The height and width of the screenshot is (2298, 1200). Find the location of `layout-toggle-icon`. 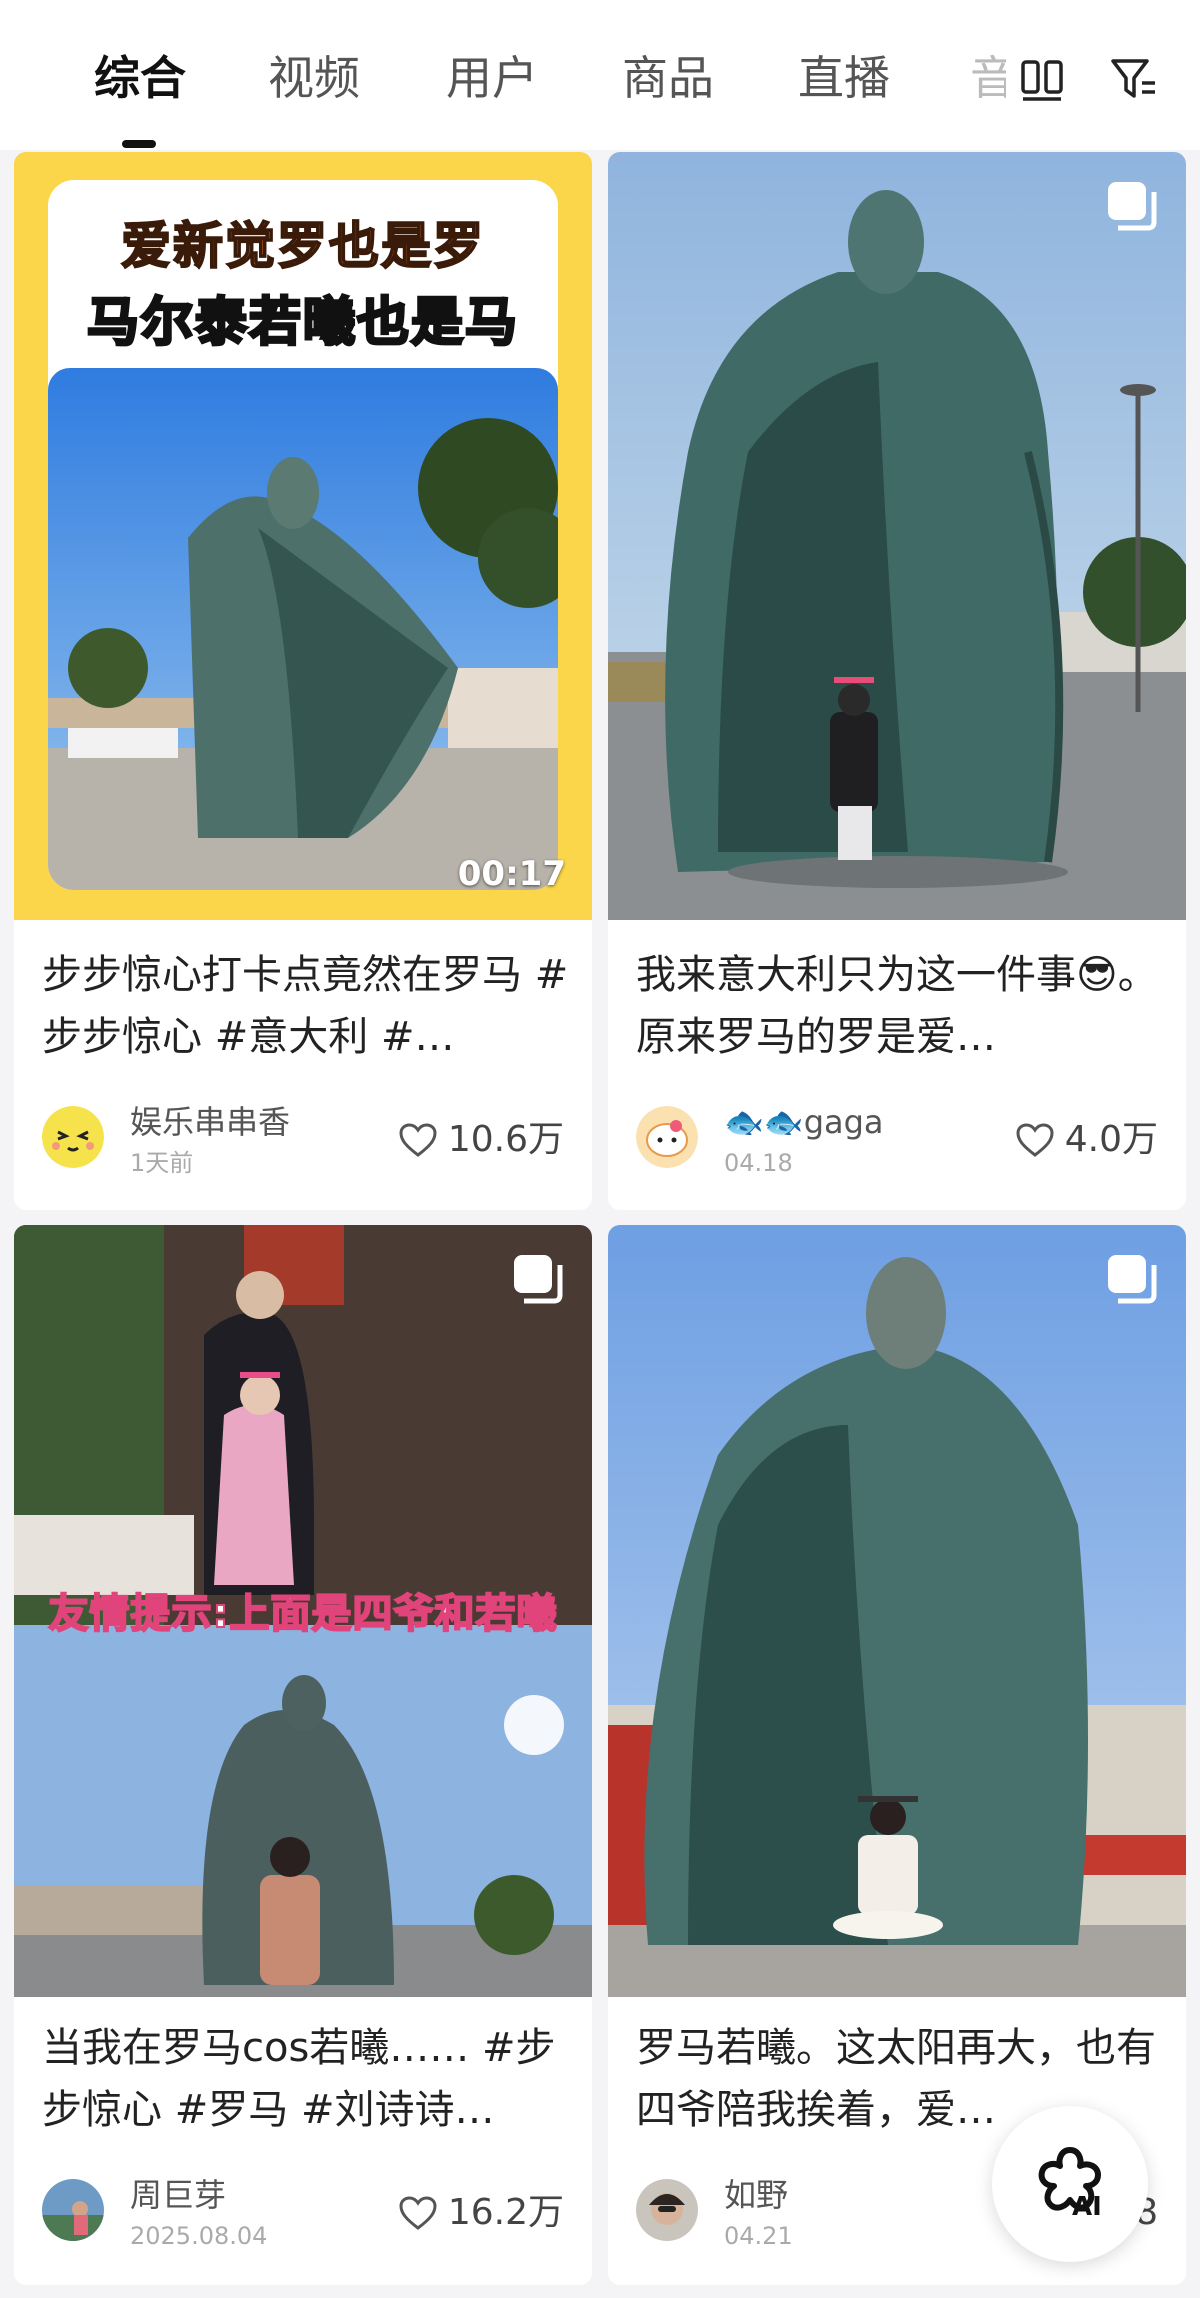

layout-toggle-icon is located at coordinates (1042, 80).